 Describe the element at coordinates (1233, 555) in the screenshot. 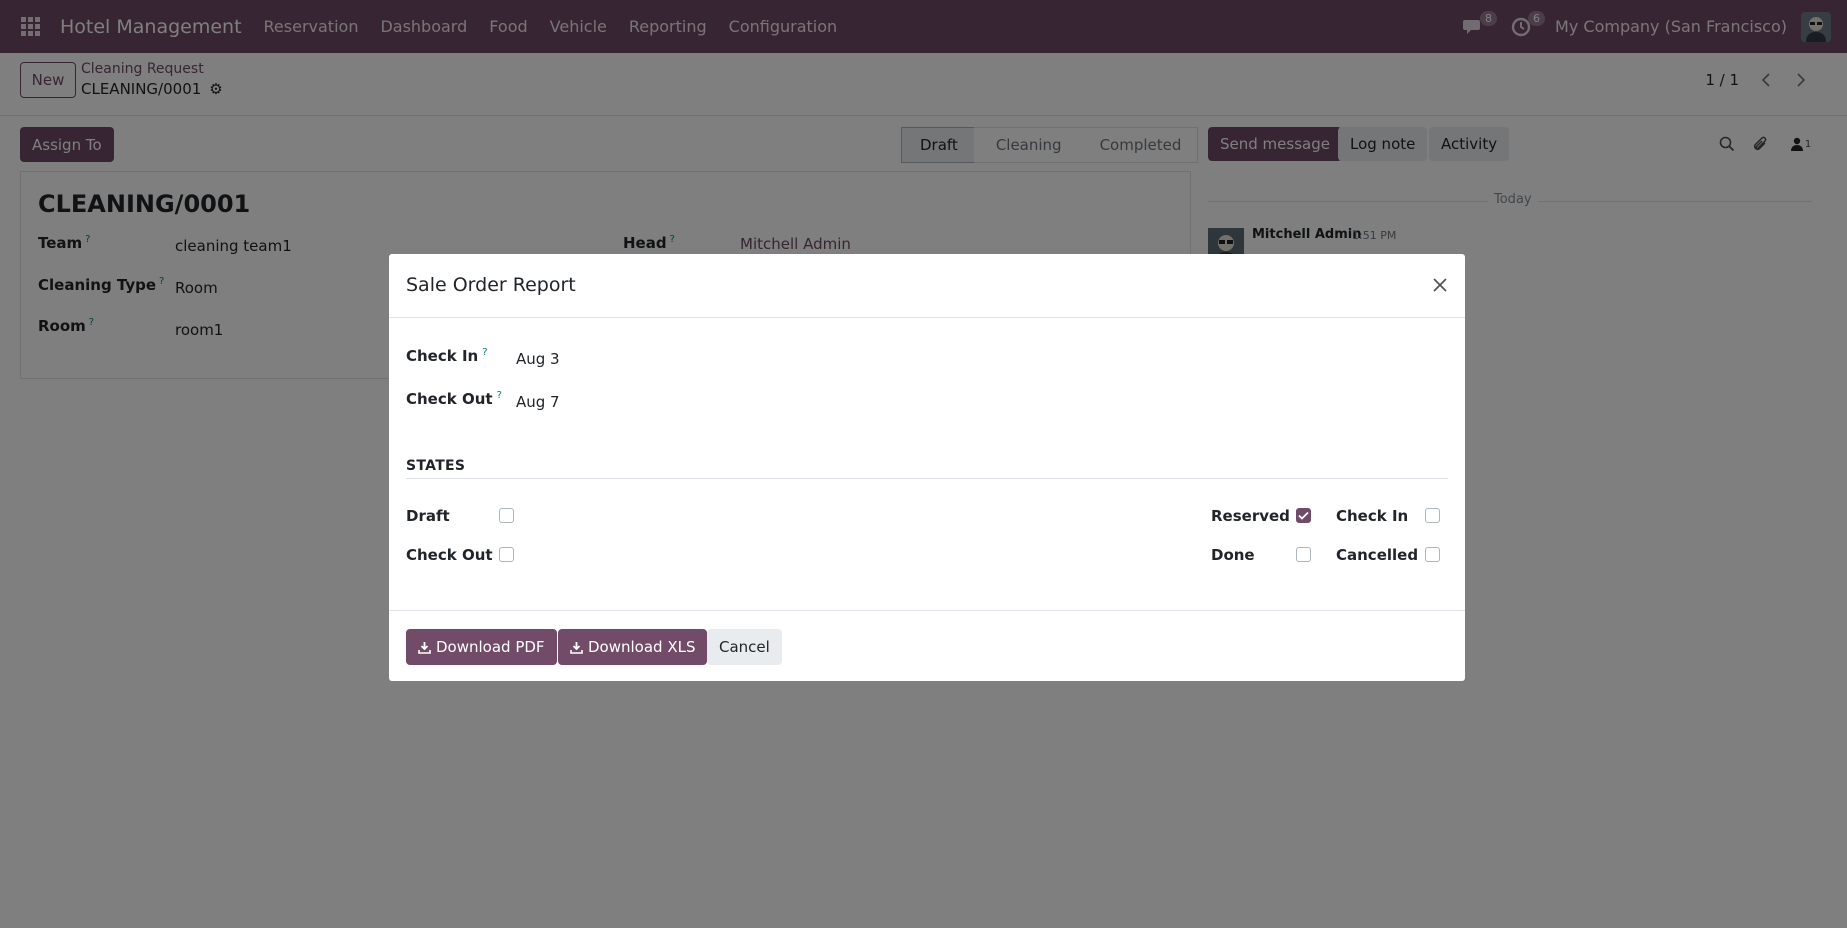

I see `state-done-label: Done` at that location.